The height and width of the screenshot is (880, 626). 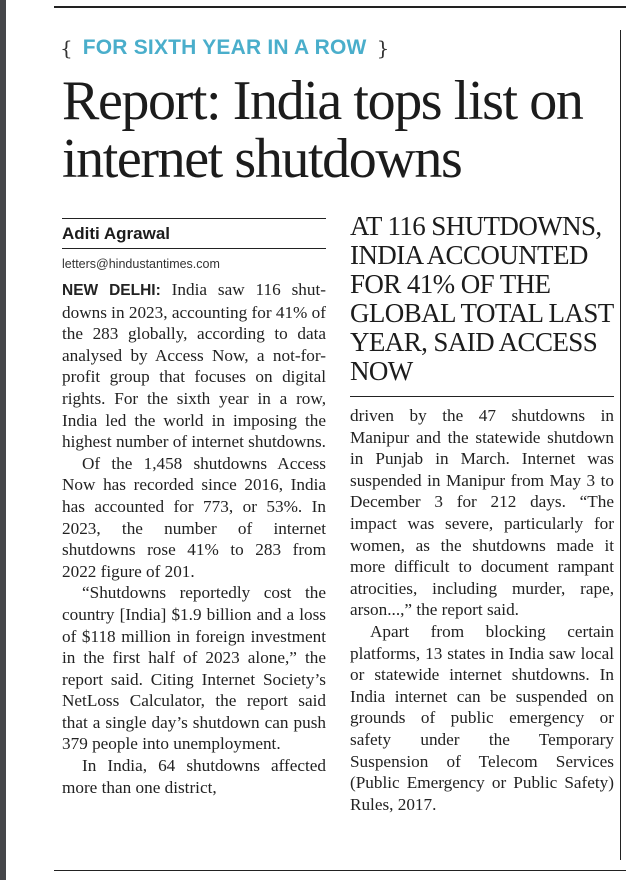 I want to click on kicker: { FOR SIXTH YEAR IN A ROW }, so click(x=224, y=48).